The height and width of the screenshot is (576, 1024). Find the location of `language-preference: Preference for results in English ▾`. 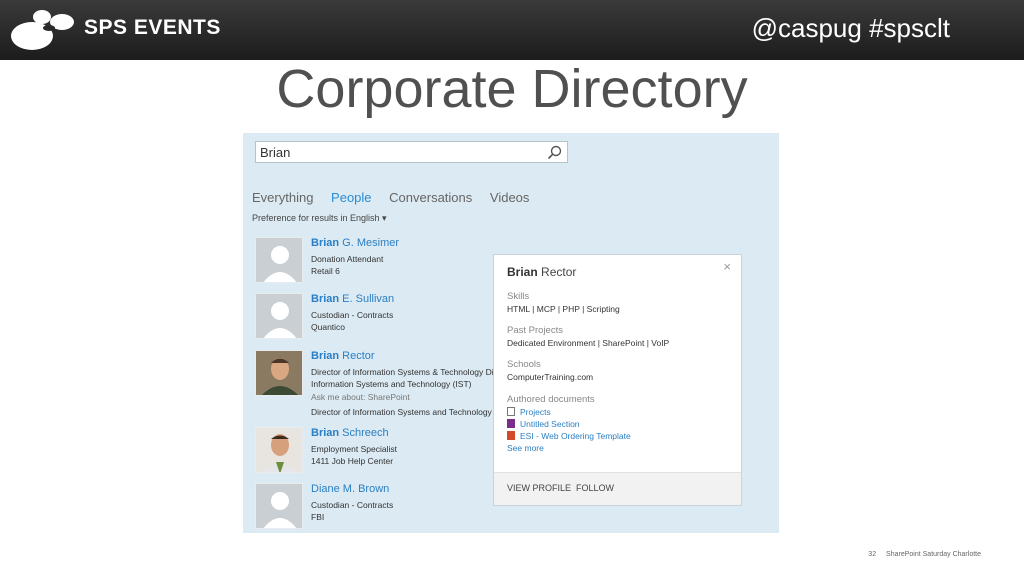

language-preference: Preference for results in English ▾ is located at coordinates (319, 218).